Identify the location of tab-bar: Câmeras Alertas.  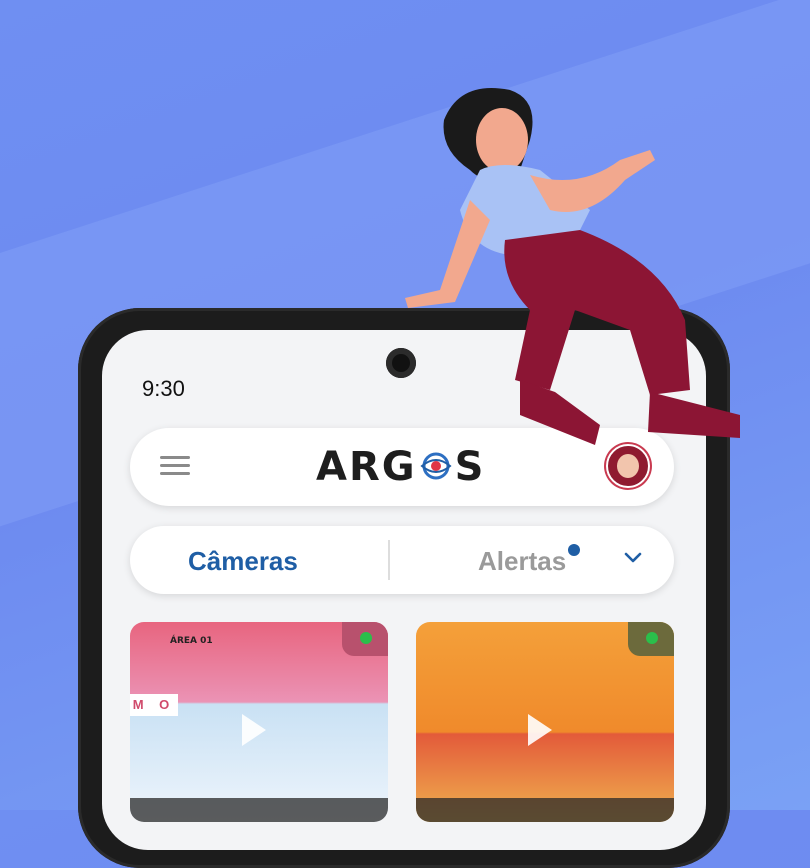
(402, 560).